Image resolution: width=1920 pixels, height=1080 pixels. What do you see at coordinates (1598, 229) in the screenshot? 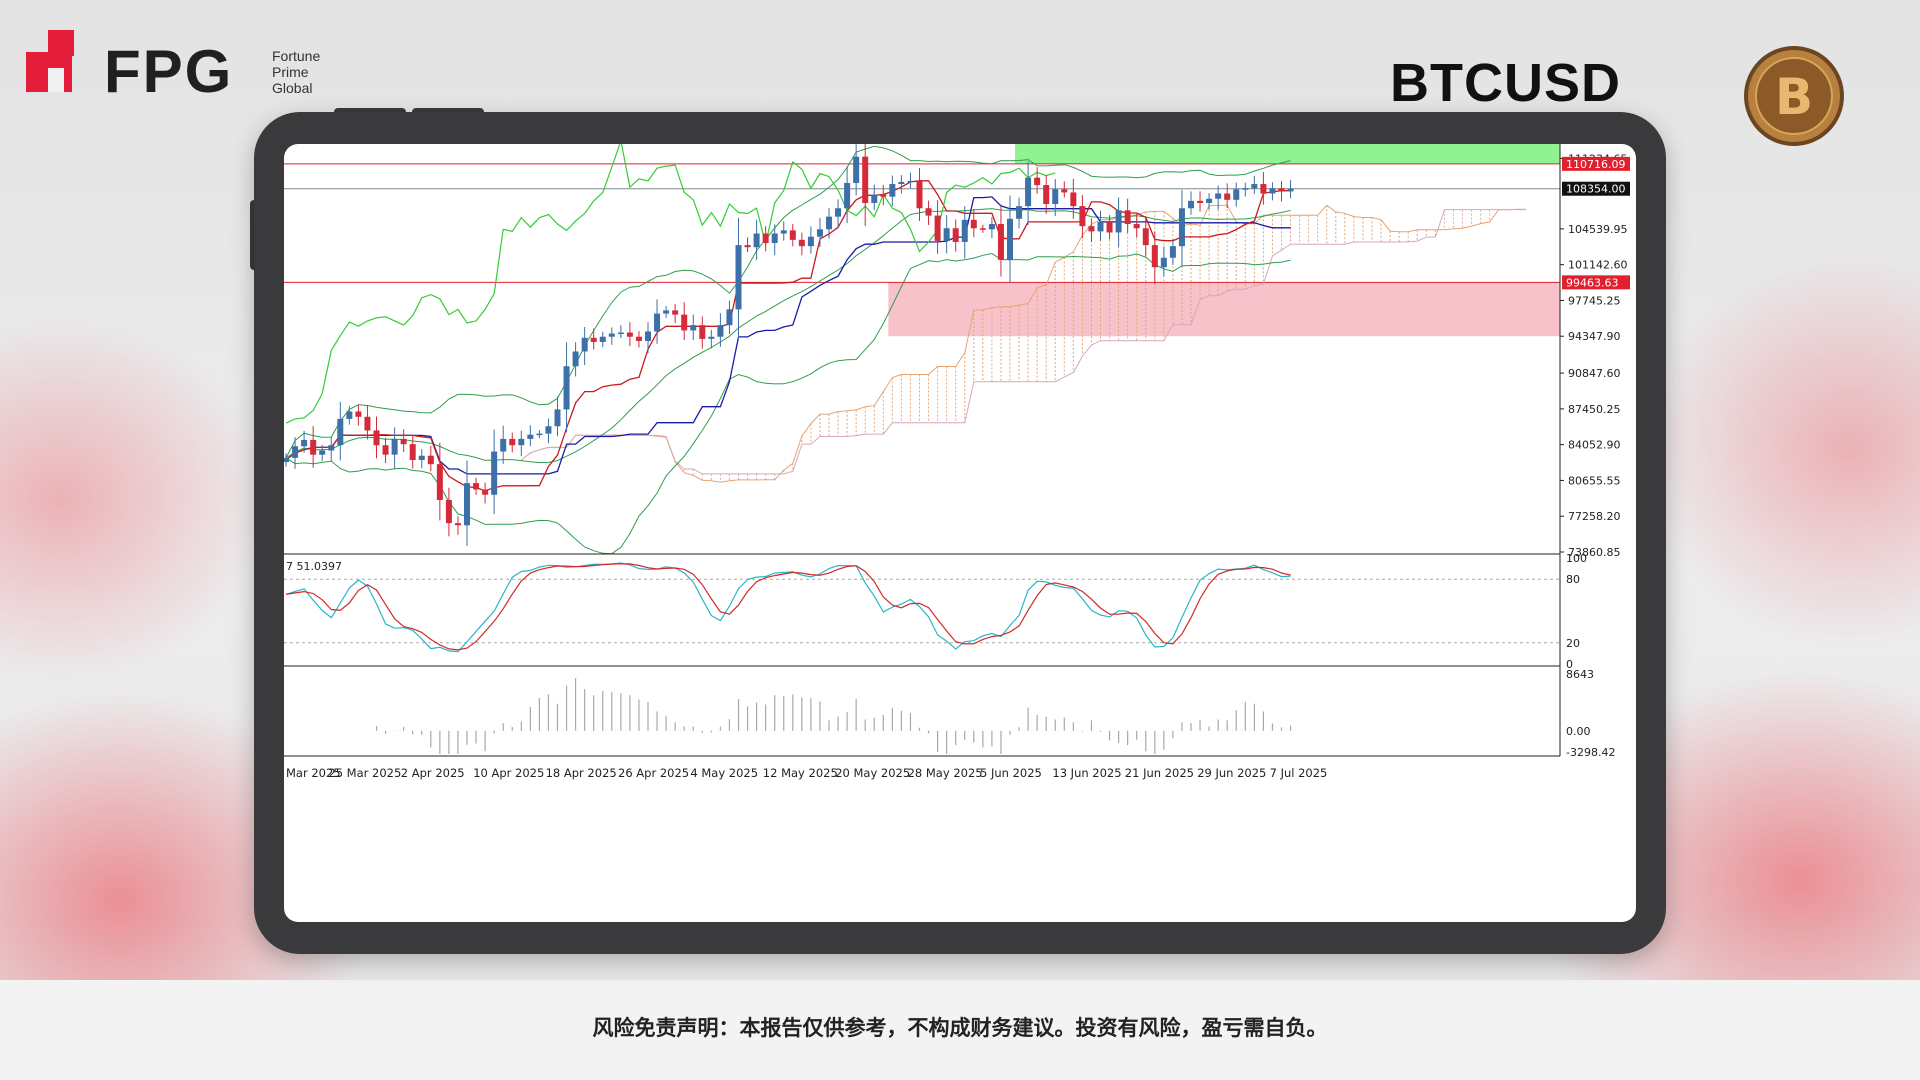
I see `price-tick-label: 104539.95` at bounding box center [1598, 229].